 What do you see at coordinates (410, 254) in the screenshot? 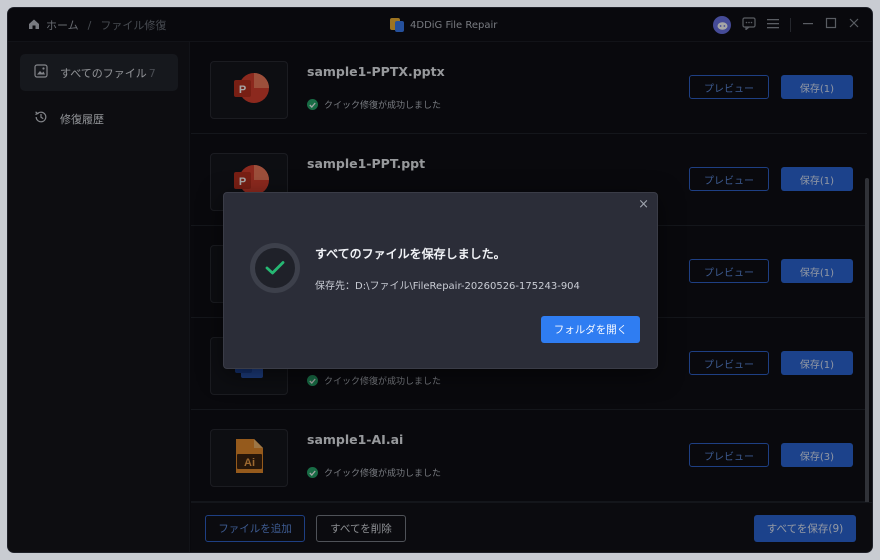
I see `dialog-title: すべてのファイルを保存しました。` at bounding box center [410, 254].